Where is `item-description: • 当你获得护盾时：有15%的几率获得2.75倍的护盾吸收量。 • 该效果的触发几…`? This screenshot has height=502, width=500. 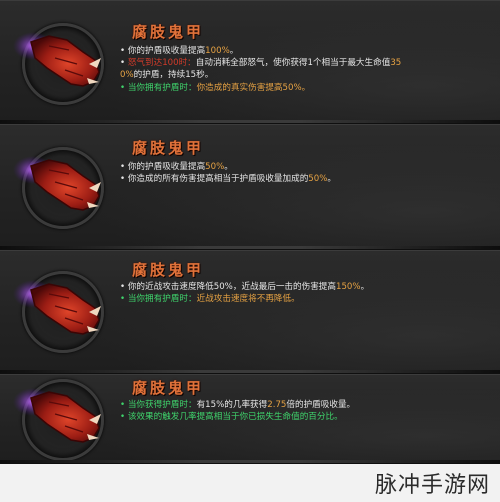 item-description: • 当你获得护盾时：有15%的几率获得2.75倍的护盾吸收量。 • 该效果的触发几… is located at coordinates (307, 411).